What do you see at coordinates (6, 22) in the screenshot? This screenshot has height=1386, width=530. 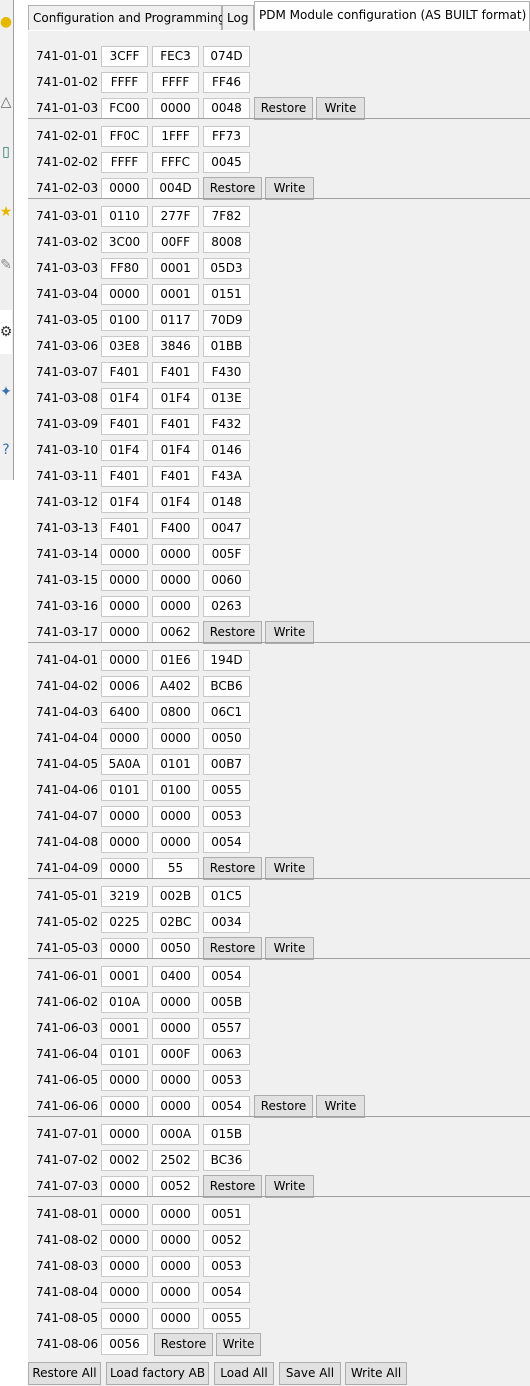 I see `lightbulb-icon: ●` at bounding box center [6, 22].